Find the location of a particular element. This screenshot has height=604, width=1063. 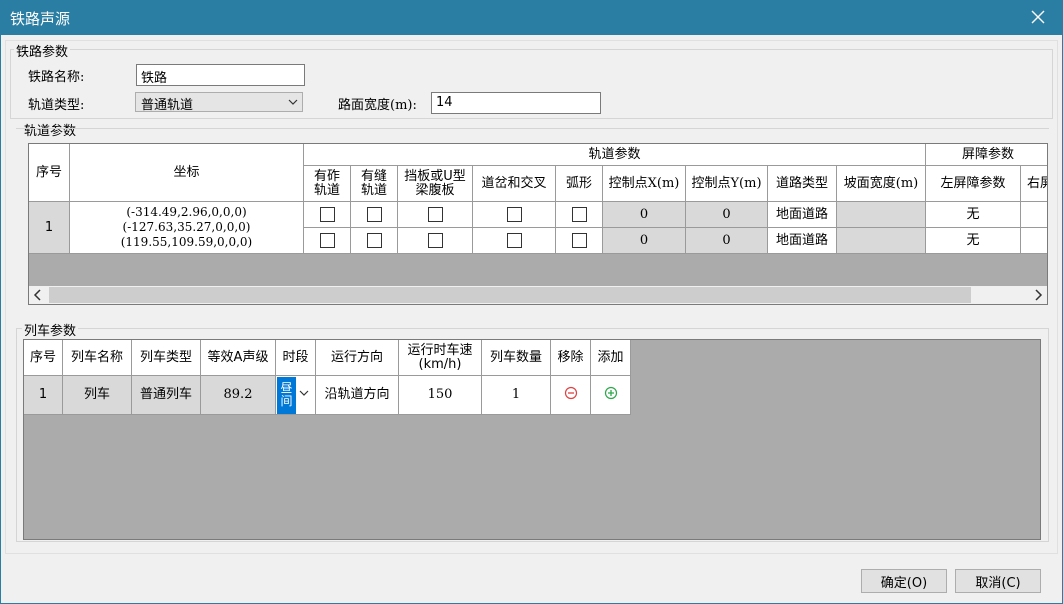

col-ballast-header: 有砟轨道 is located at coordinates (327, 184).